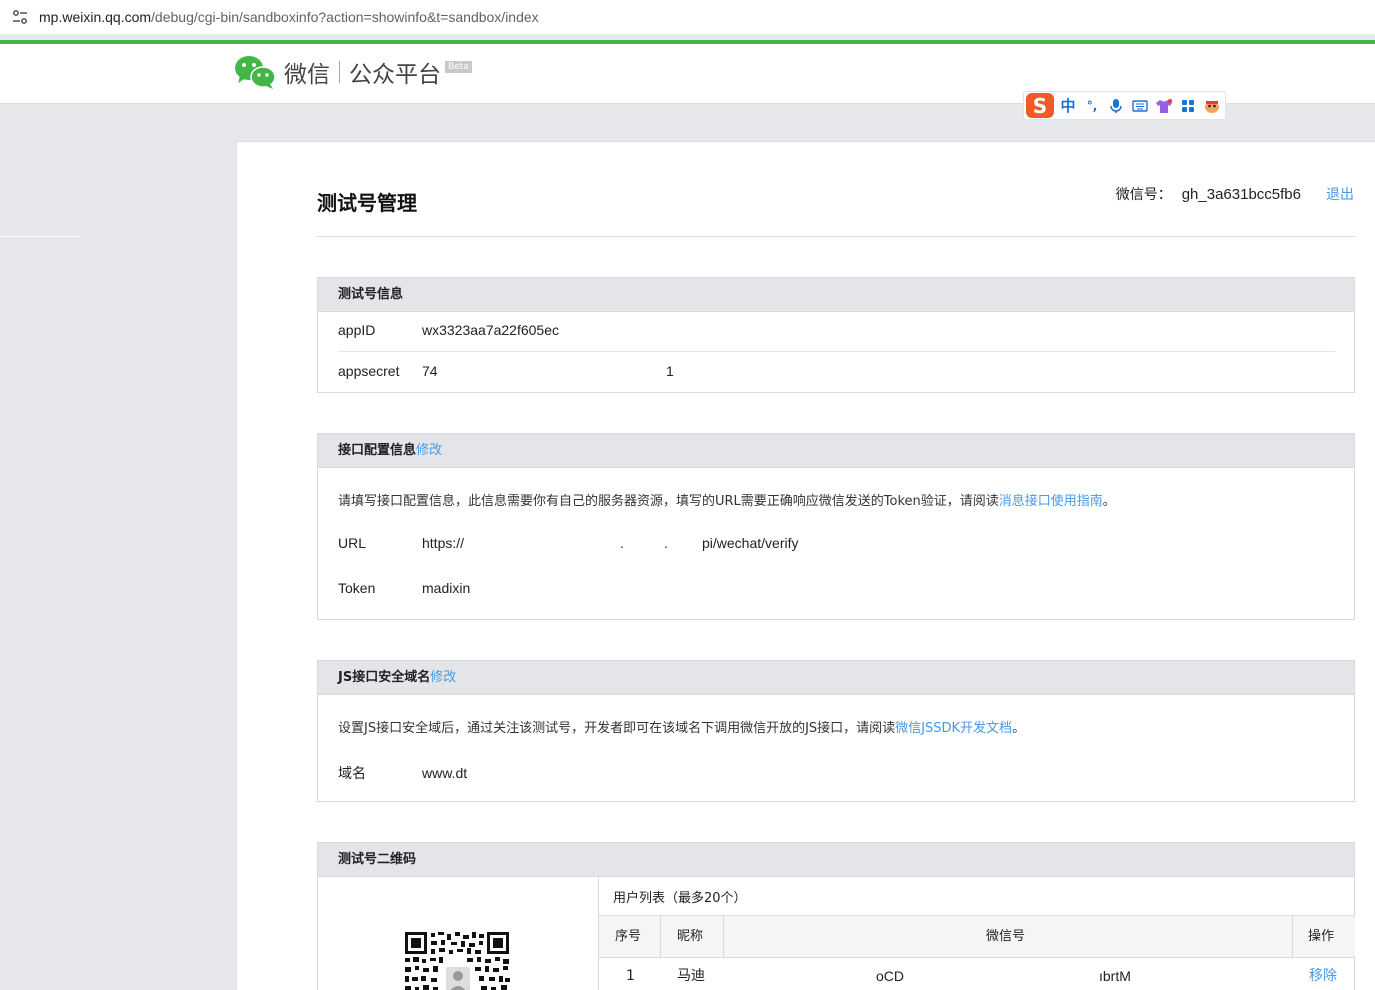  What do you see at coordinates (836, 451) in the screenshot?
I see `section-heading: 接口配置信息修改` at bounding box center [836, 451].